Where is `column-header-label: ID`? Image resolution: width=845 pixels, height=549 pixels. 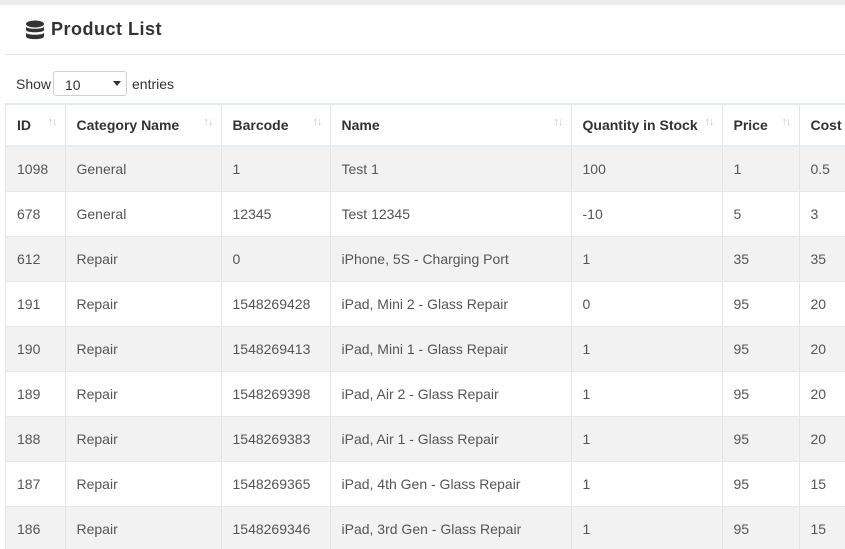
column-header-label: ID is located at coordinates (24, 125).